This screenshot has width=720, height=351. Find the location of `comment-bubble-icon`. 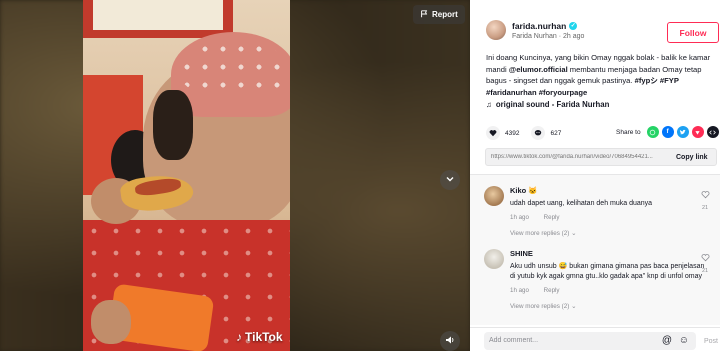

comment-bubble-icon is located at coordinates (538, 133).